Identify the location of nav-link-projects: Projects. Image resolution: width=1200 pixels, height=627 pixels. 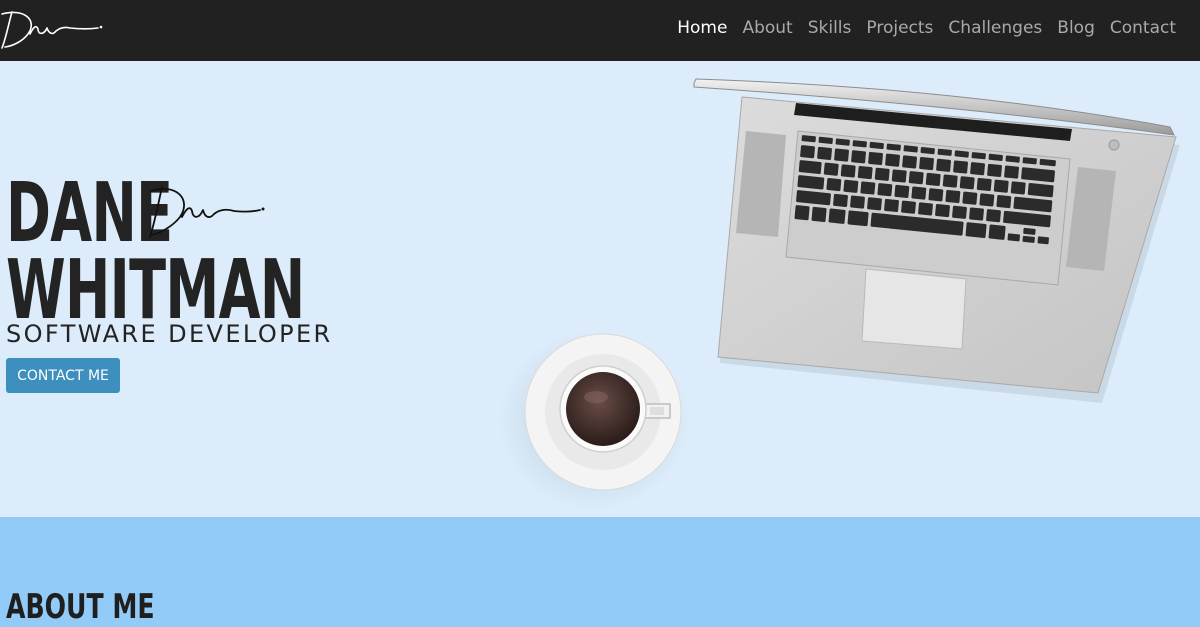
(899, 28).